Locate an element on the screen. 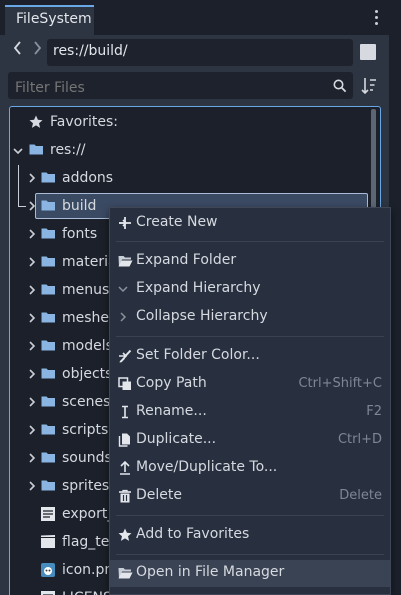 This screenshot has width=401, height=595. menu-item-open-in-file-manager: Open in File Manager is located at coordinates (250, 573).